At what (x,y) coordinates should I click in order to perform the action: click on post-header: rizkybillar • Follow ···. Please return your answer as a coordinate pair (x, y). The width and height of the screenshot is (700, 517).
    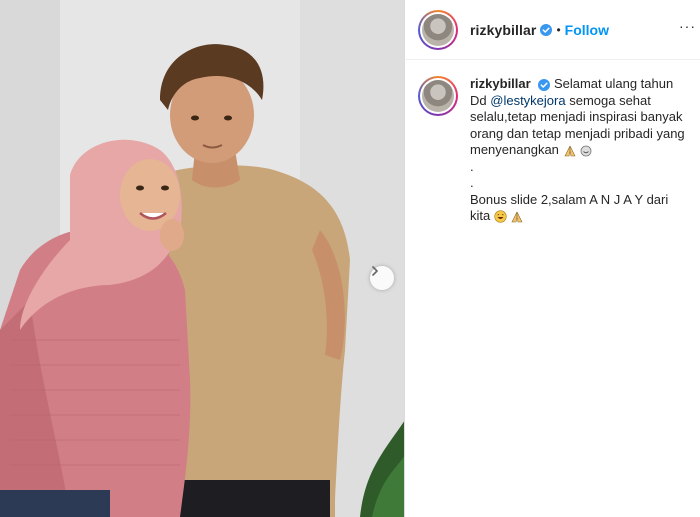
    Looking at the image, I should click on (553, 30).